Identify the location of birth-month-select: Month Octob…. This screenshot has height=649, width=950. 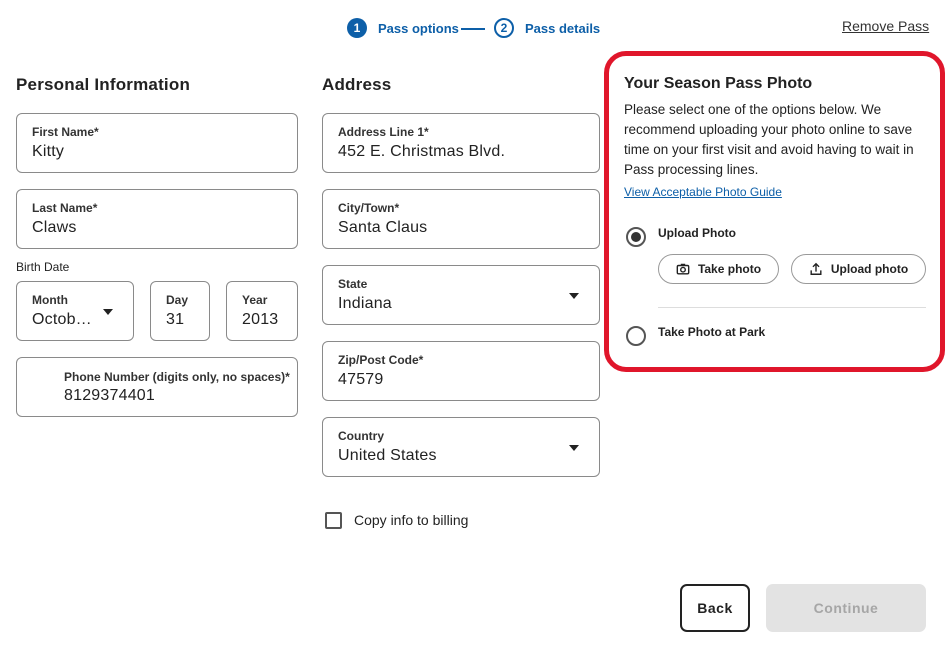
(75, 311).